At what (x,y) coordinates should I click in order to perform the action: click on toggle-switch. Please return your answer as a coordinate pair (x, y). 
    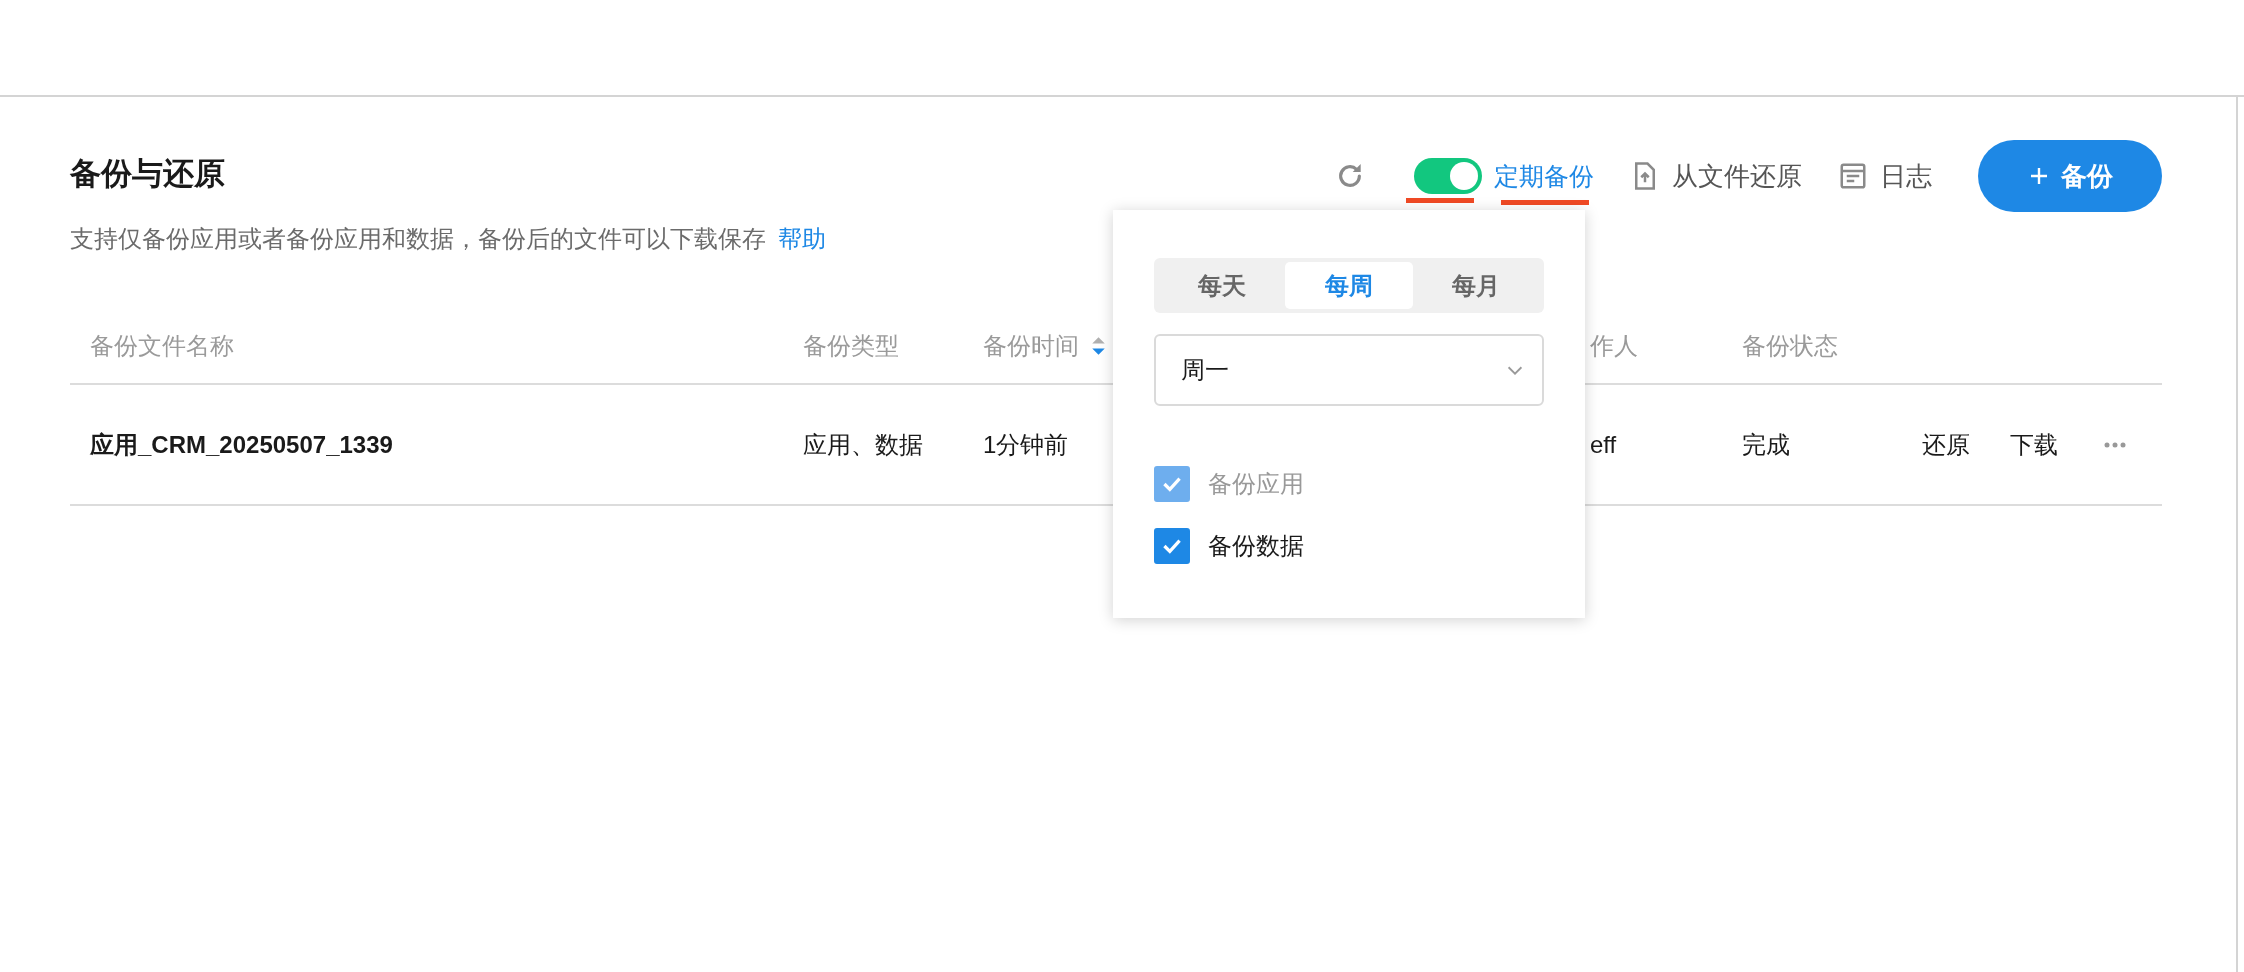
    Looking at the image, I should click on (1448, 176).